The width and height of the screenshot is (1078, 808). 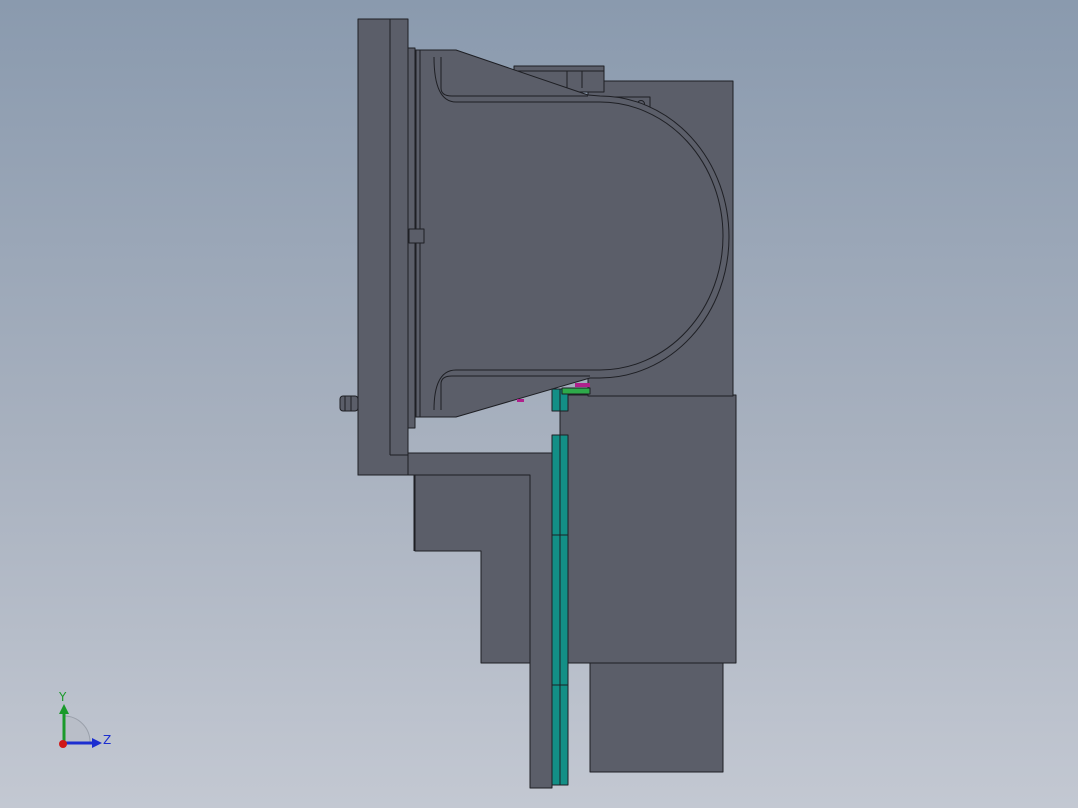 I want to click on x-axis-dot-icon, so click(x=63, y=744).